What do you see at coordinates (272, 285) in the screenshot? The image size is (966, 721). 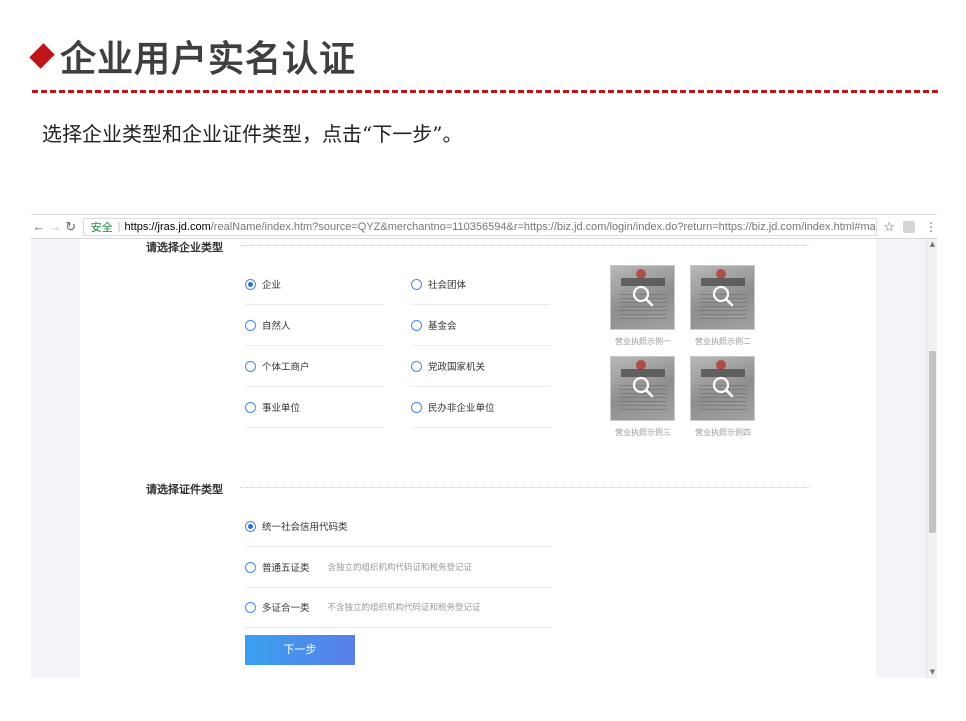 I see `enterprise-option-label: 企业` at bounding box center [272, 285].